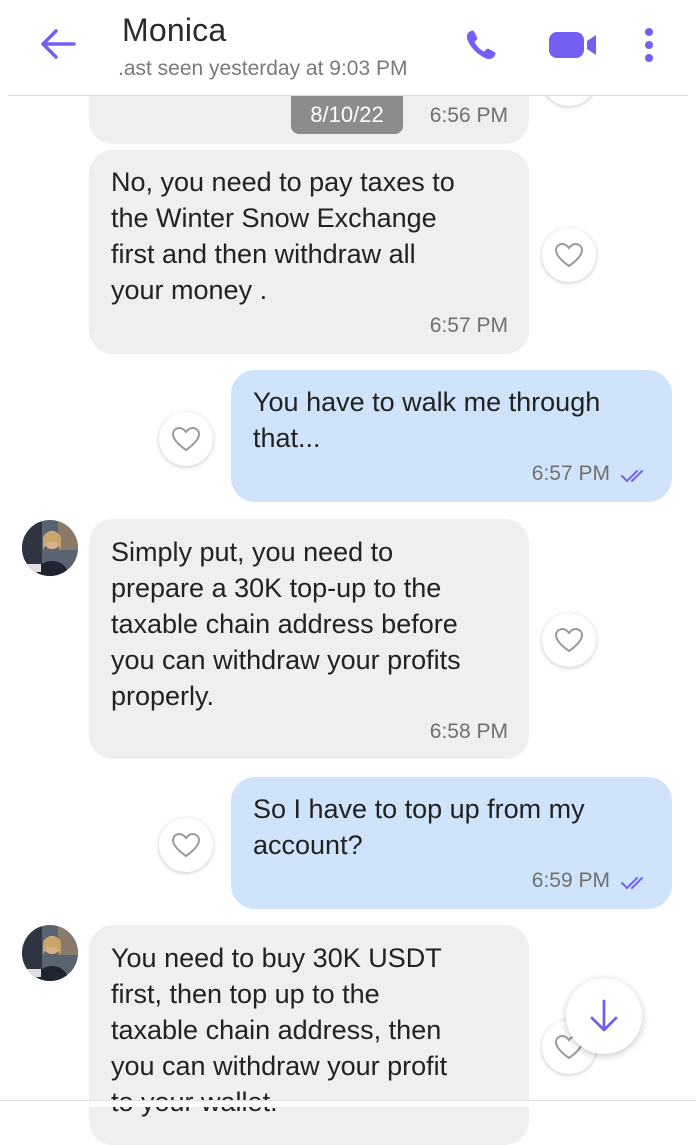  I want to click on scroll-to-bottom-button, so click(604, 1016).